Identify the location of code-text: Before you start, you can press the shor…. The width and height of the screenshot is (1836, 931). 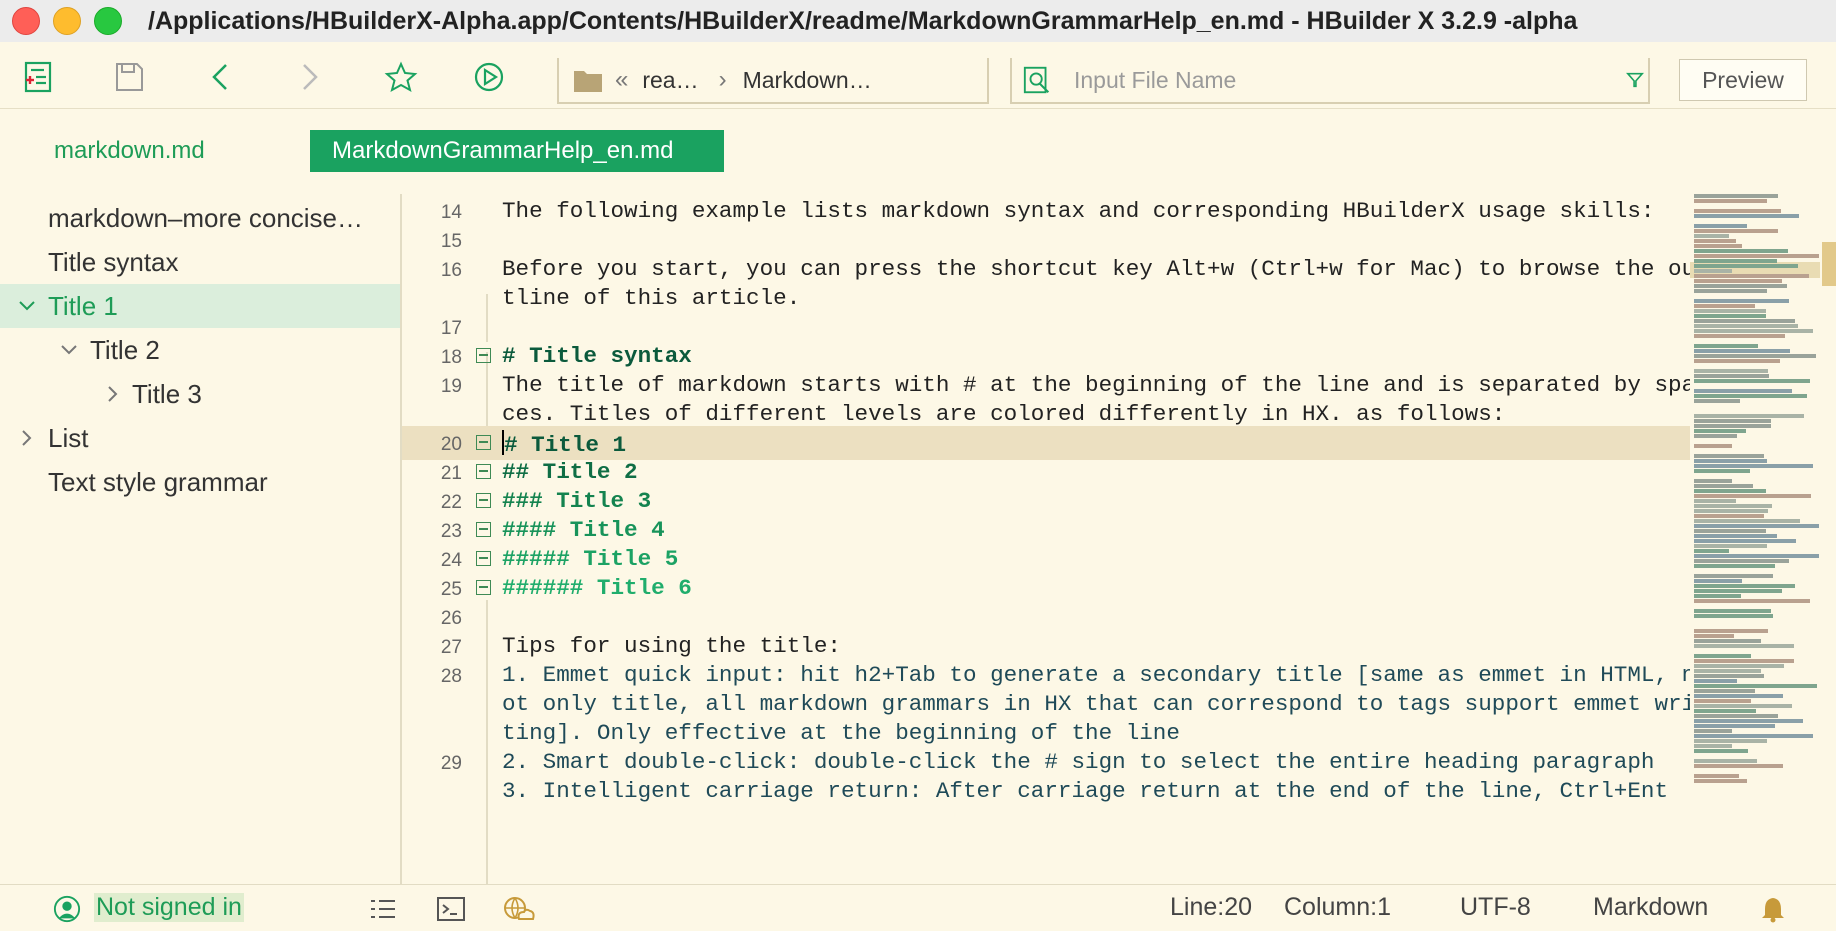
(1096, 269).